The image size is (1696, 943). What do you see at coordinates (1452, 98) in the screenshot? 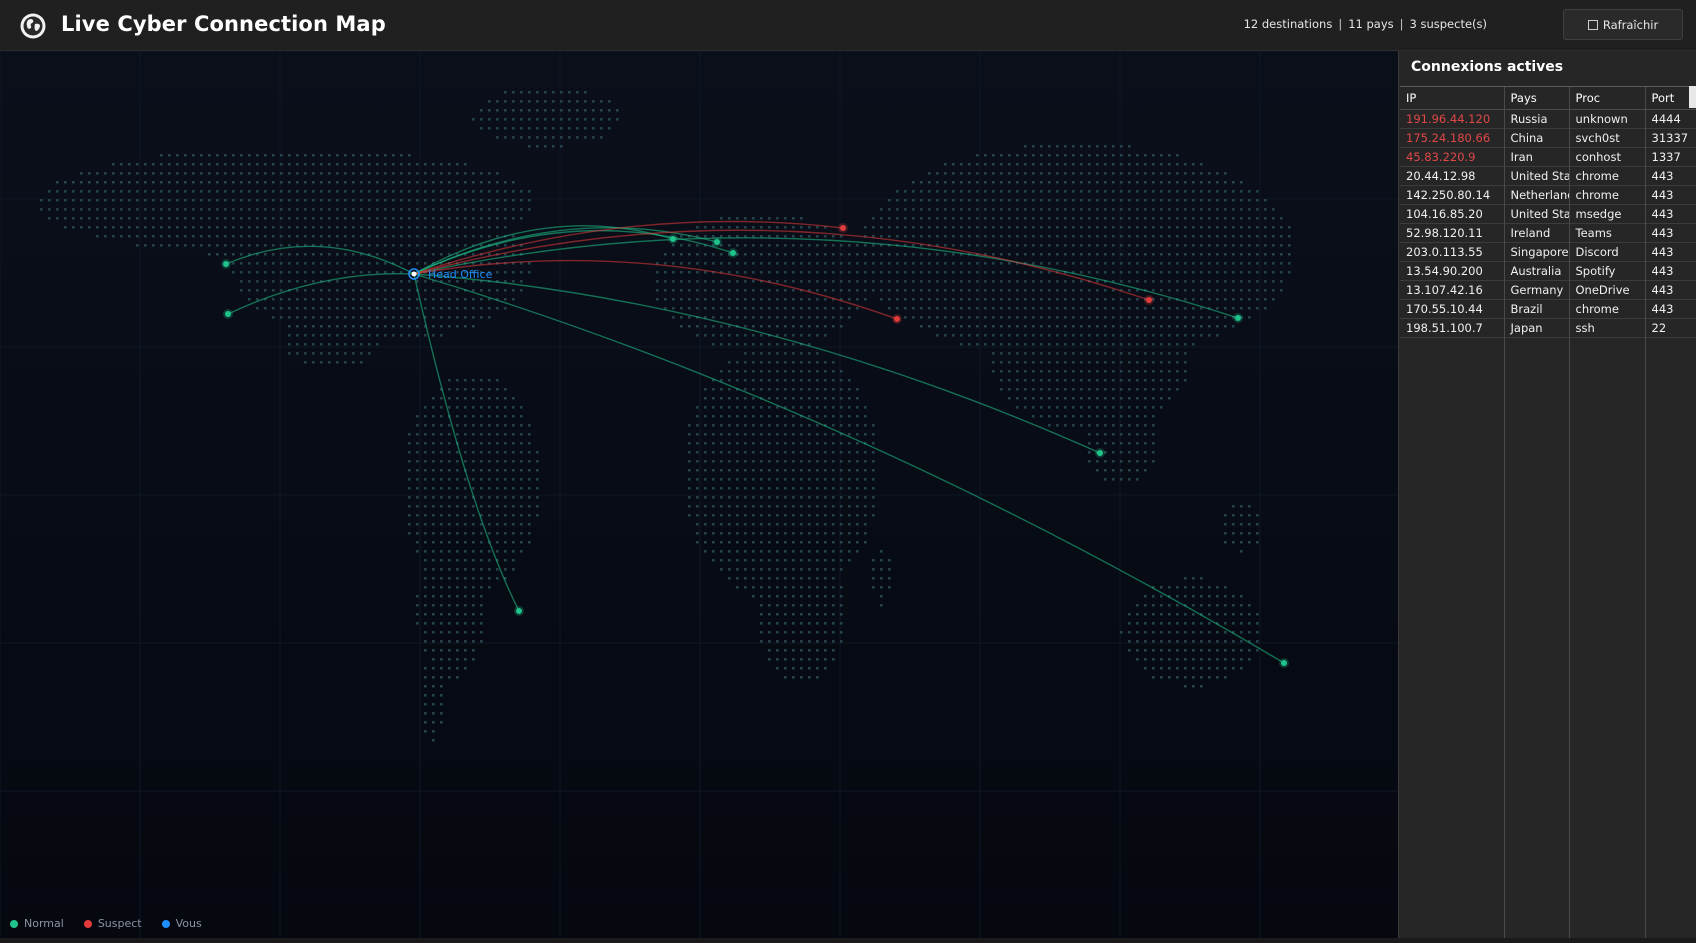
I see `column-header-ip: IP` at bounding box center [1452, 98].